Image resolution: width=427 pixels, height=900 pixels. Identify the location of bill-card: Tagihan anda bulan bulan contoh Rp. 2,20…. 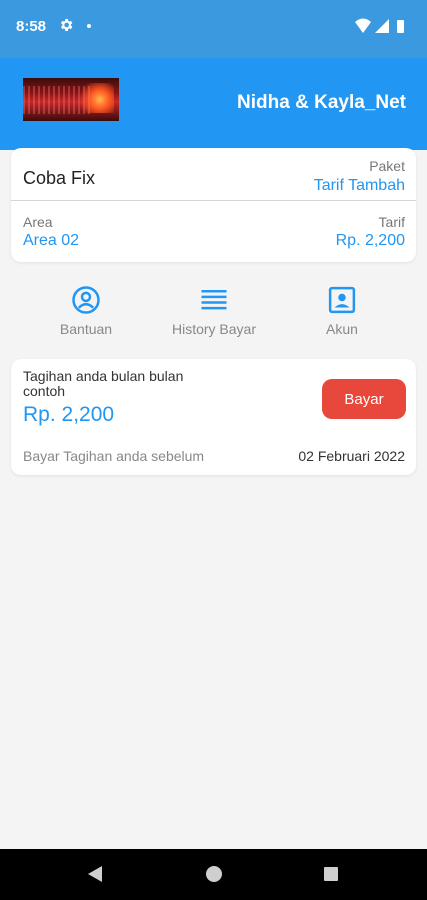
(213, 417).